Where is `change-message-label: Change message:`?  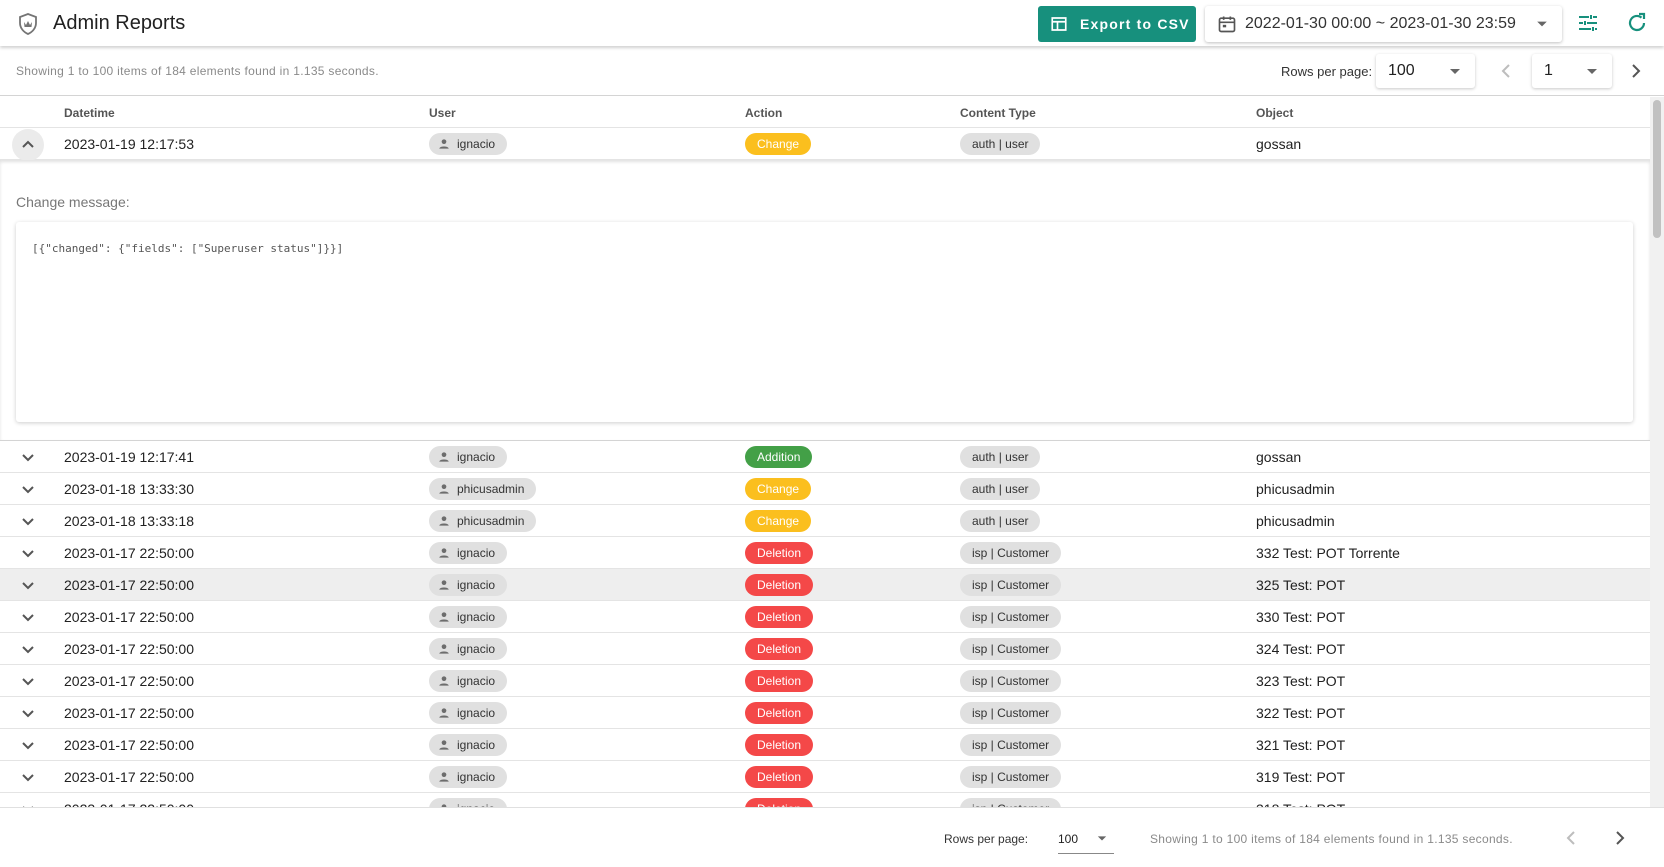
change-message-label: Change message: is located at coordinates (73, 202).